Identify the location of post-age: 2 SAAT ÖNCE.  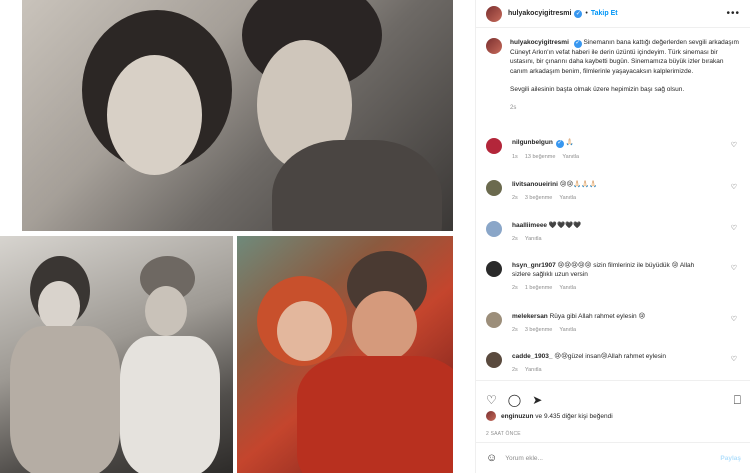
(503, 434).